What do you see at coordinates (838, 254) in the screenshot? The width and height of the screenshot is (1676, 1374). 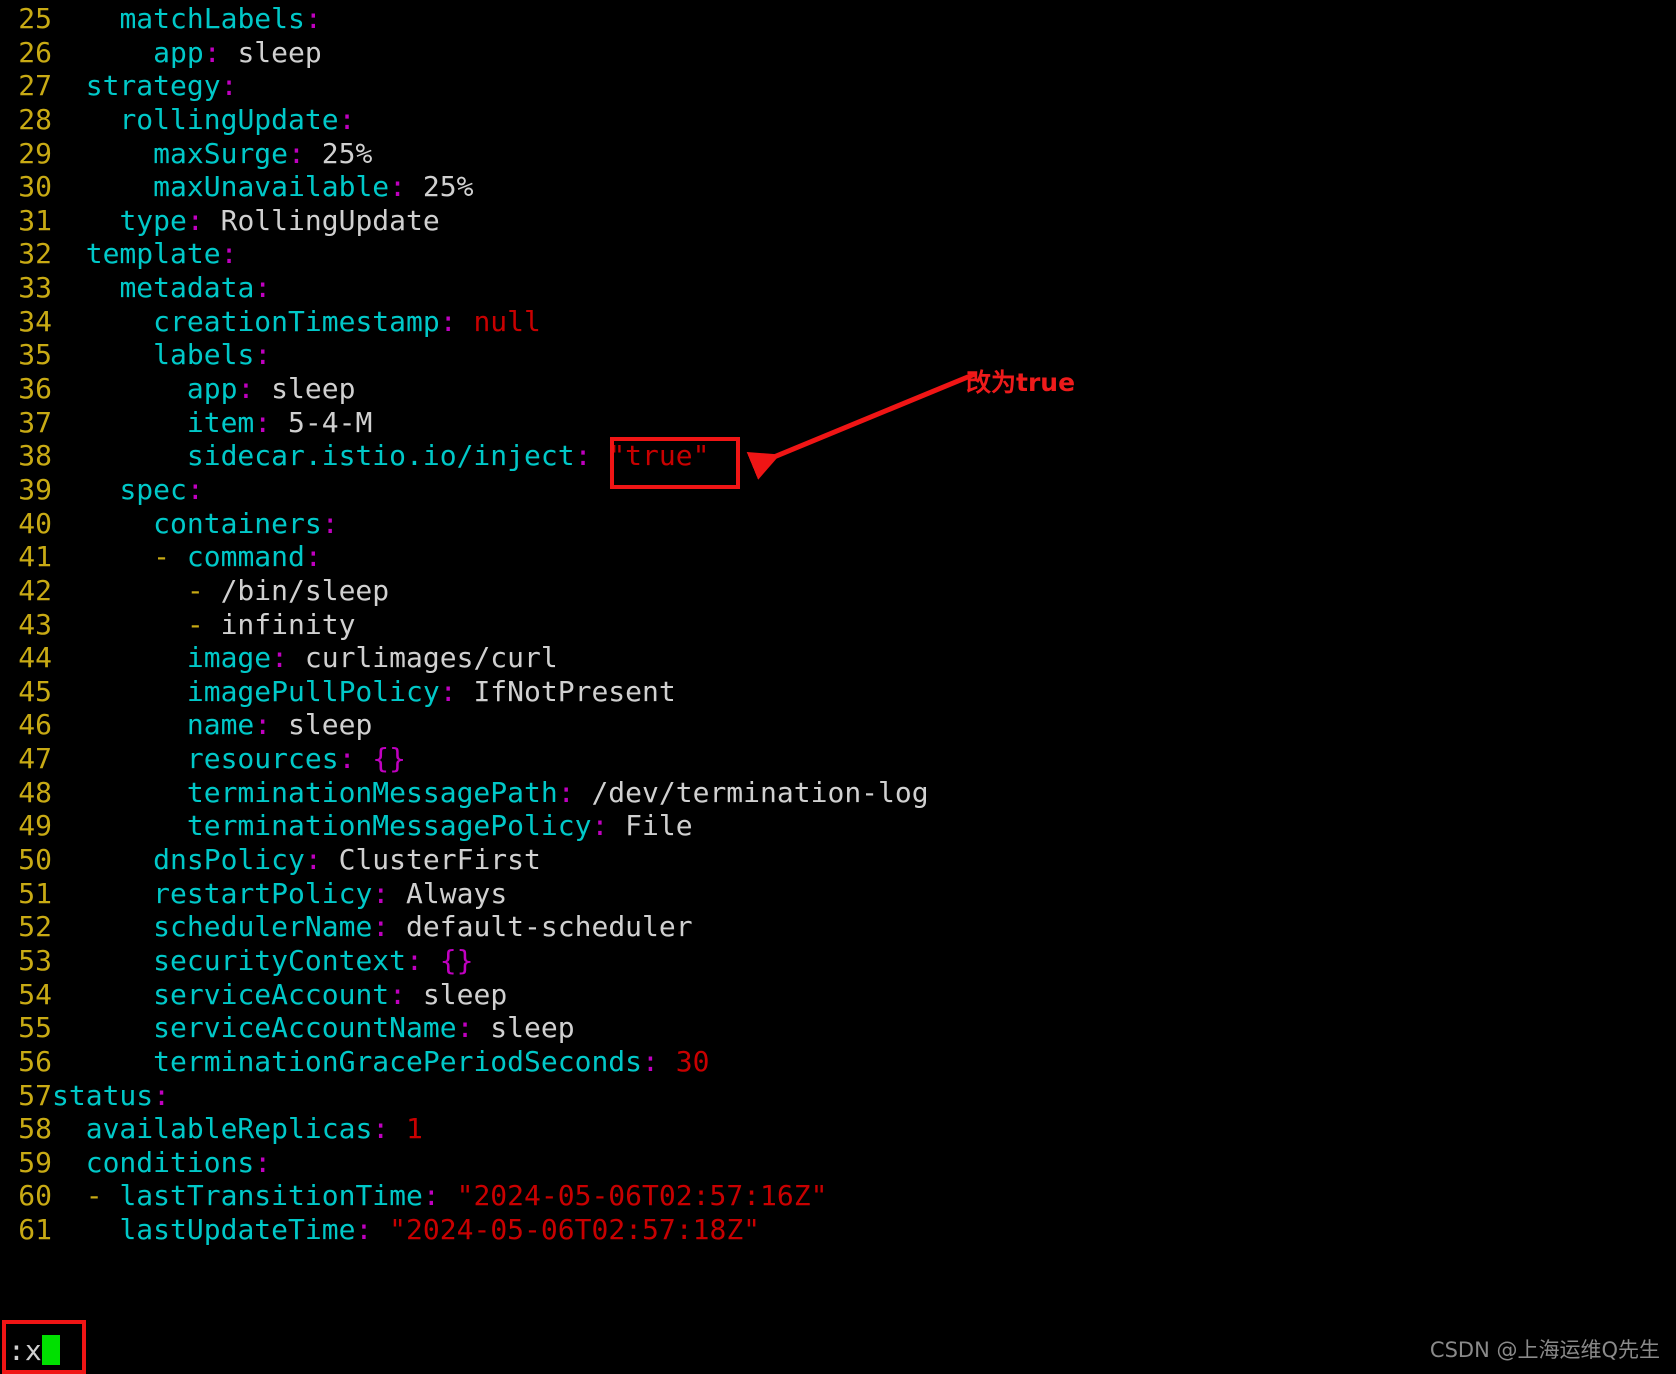 I see `code-line: 32 template:` at bounding box center [838, 254].